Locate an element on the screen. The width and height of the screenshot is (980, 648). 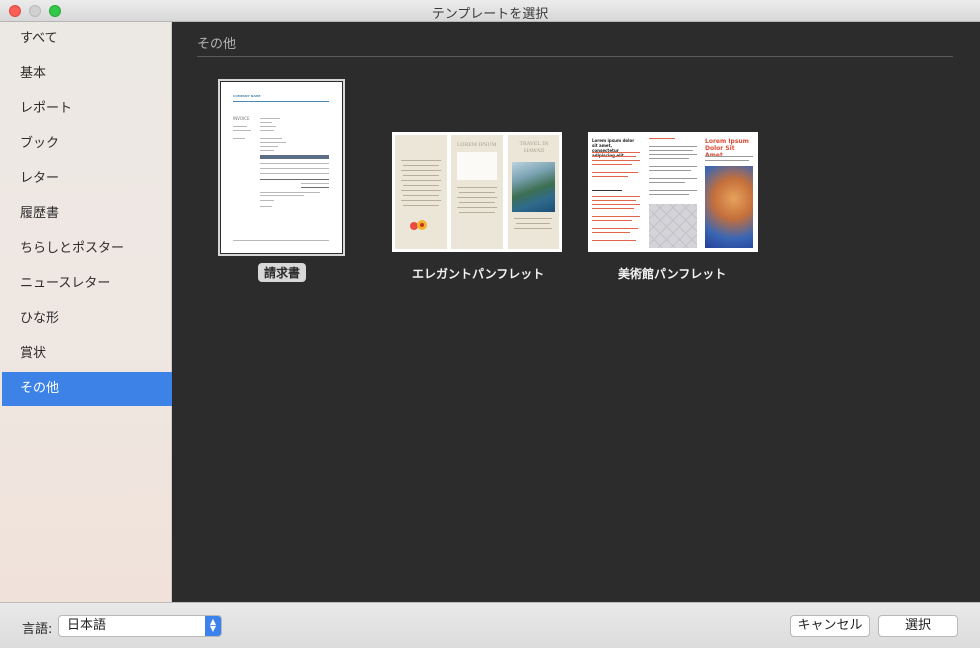
section-divider is located at coordinates (575, 56).